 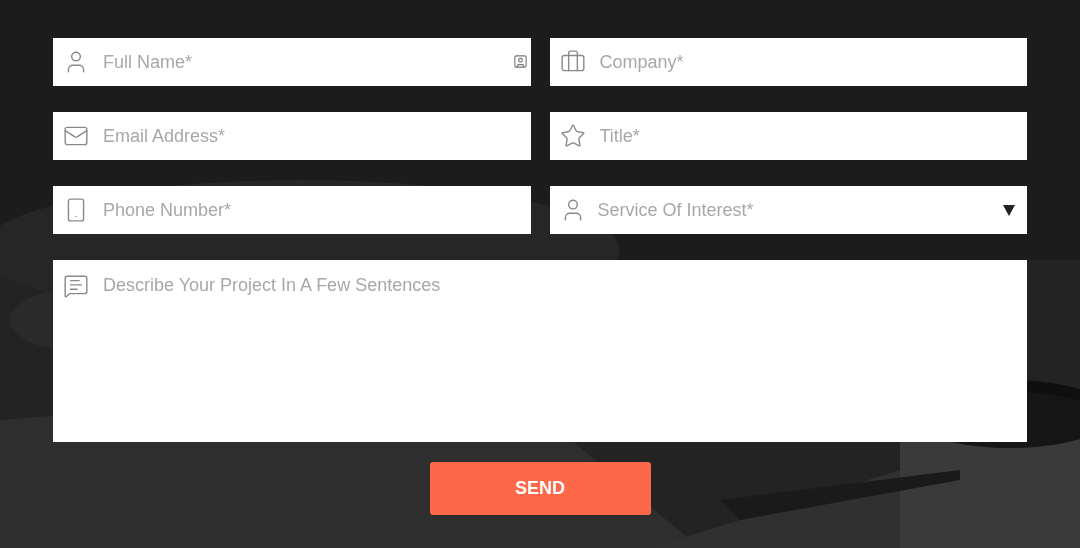 I want to click on caret-icon, so click(x=1009, y=210).